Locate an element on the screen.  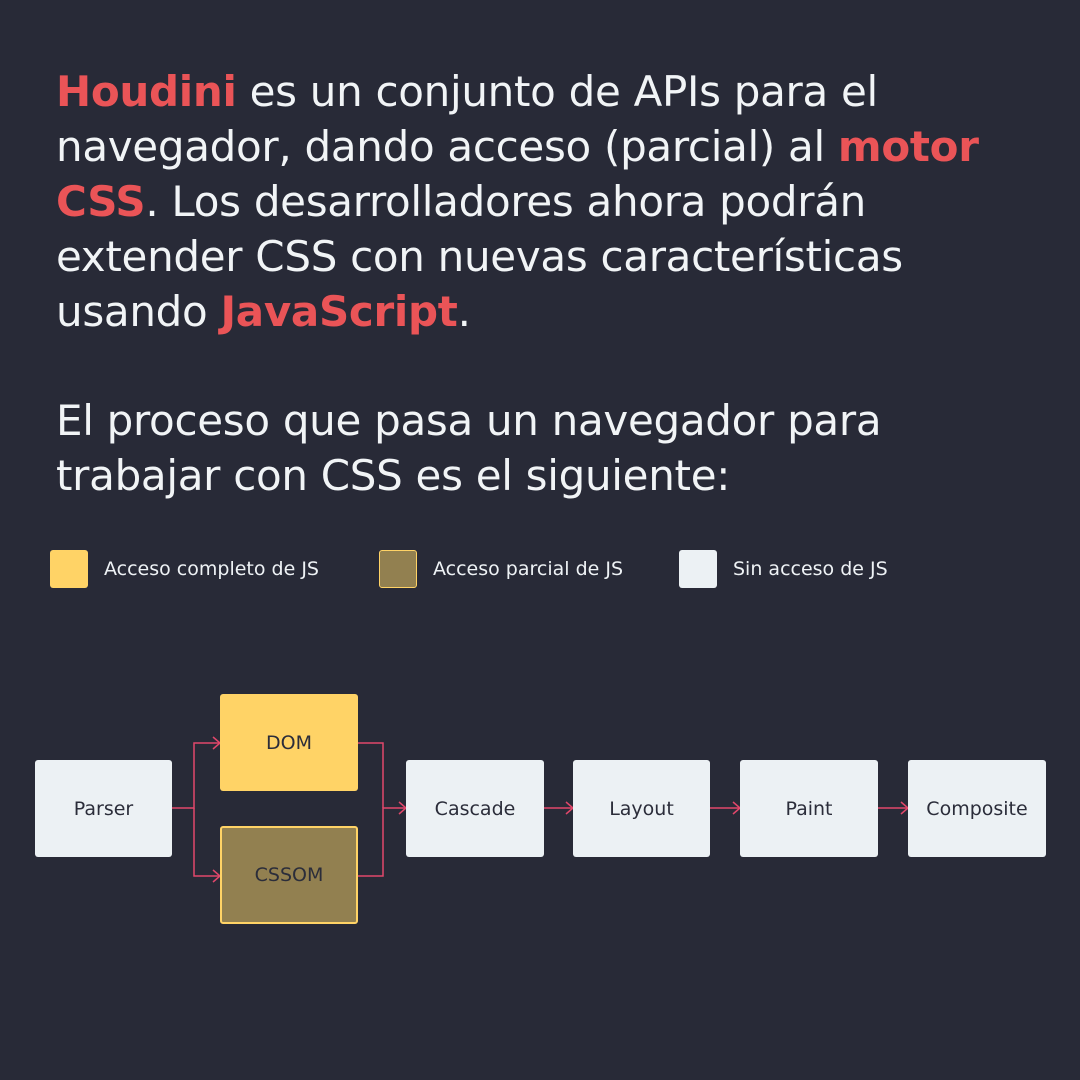
connector-parser-dom is located at coordinates (196, 775).